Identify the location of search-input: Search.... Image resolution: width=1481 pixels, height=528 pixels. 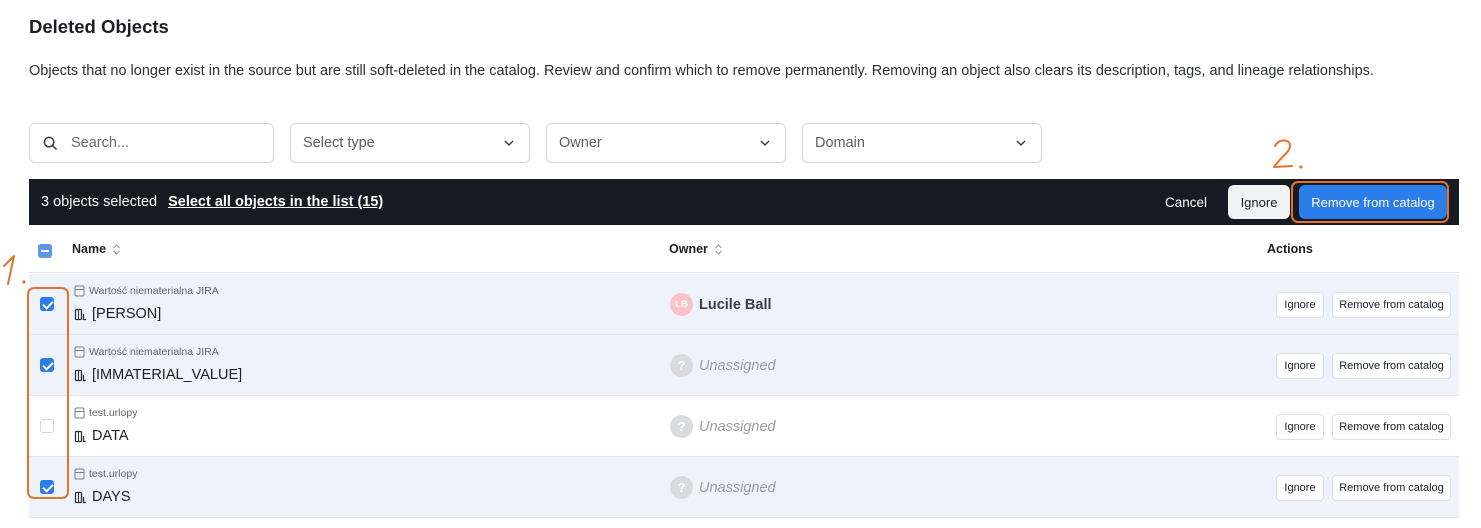
(151, 143).